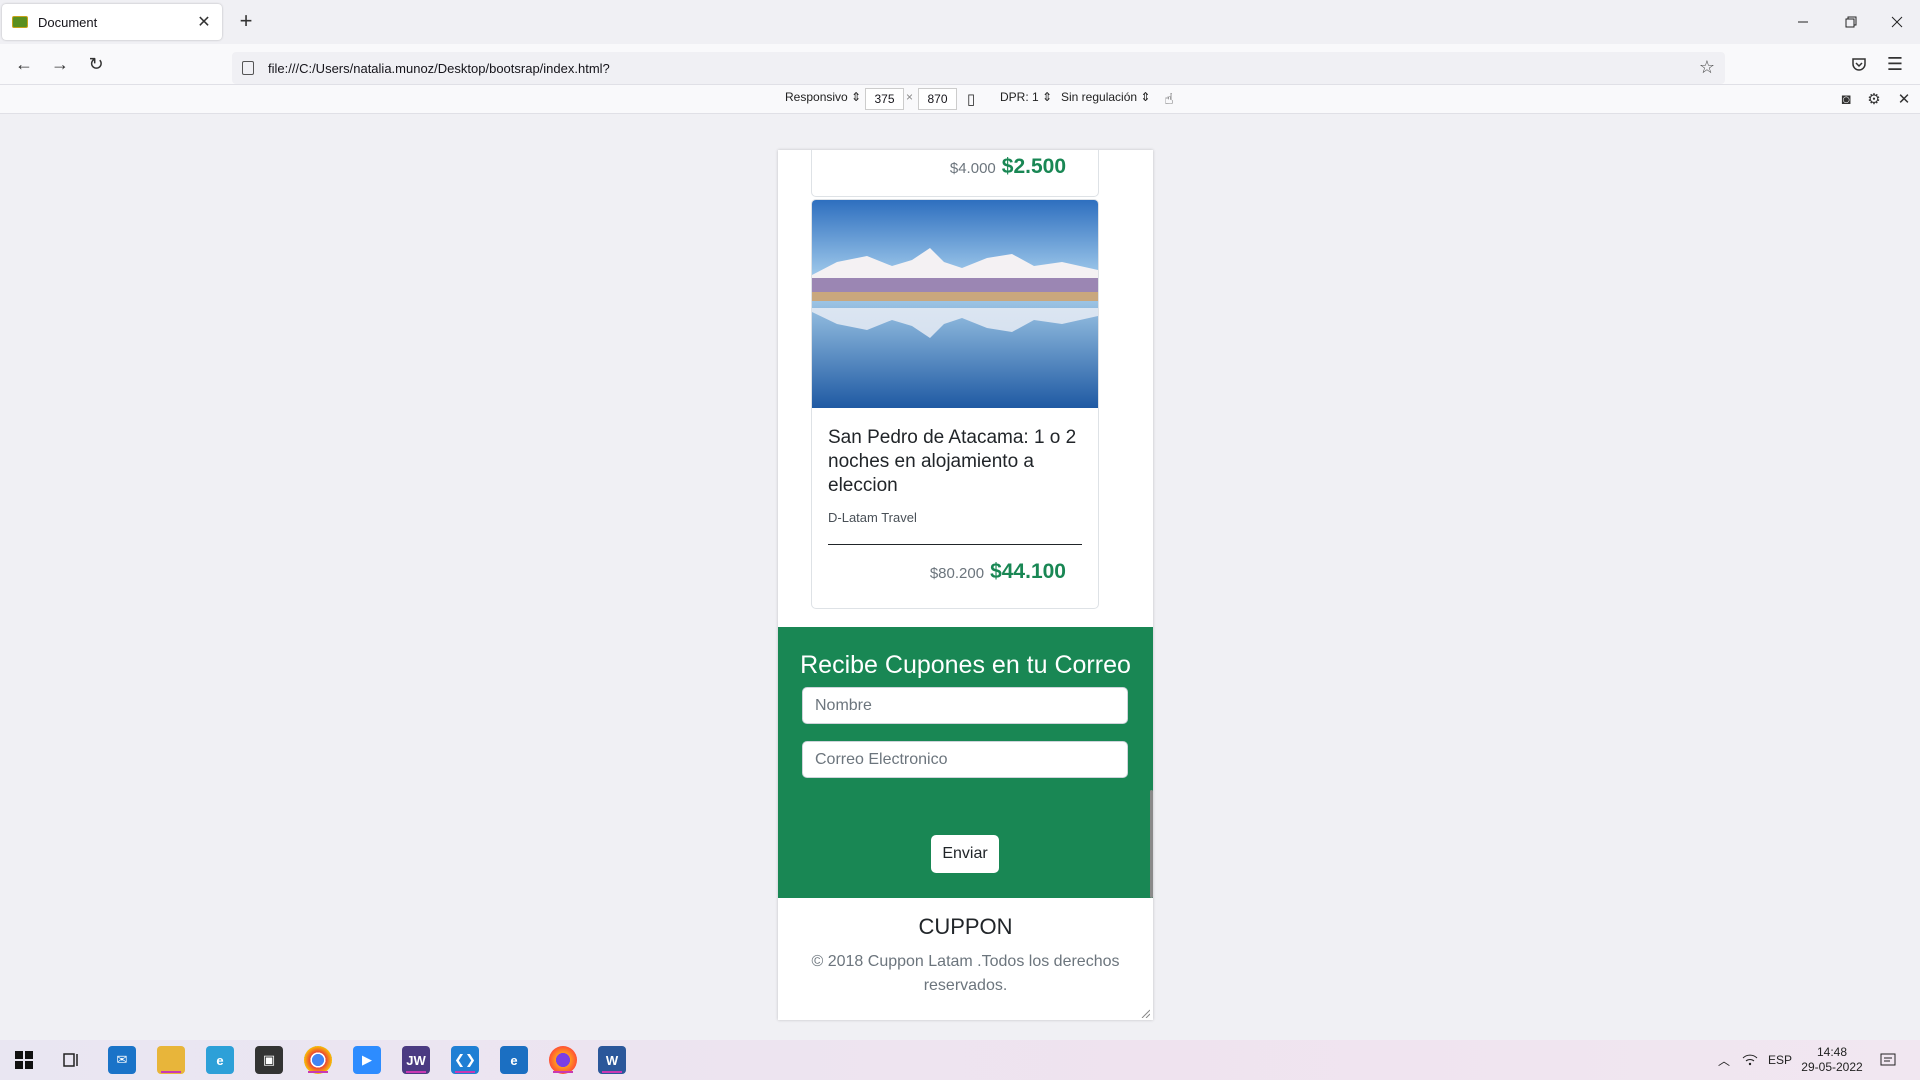  I want to click on restore-icon, so click(1851, 22).